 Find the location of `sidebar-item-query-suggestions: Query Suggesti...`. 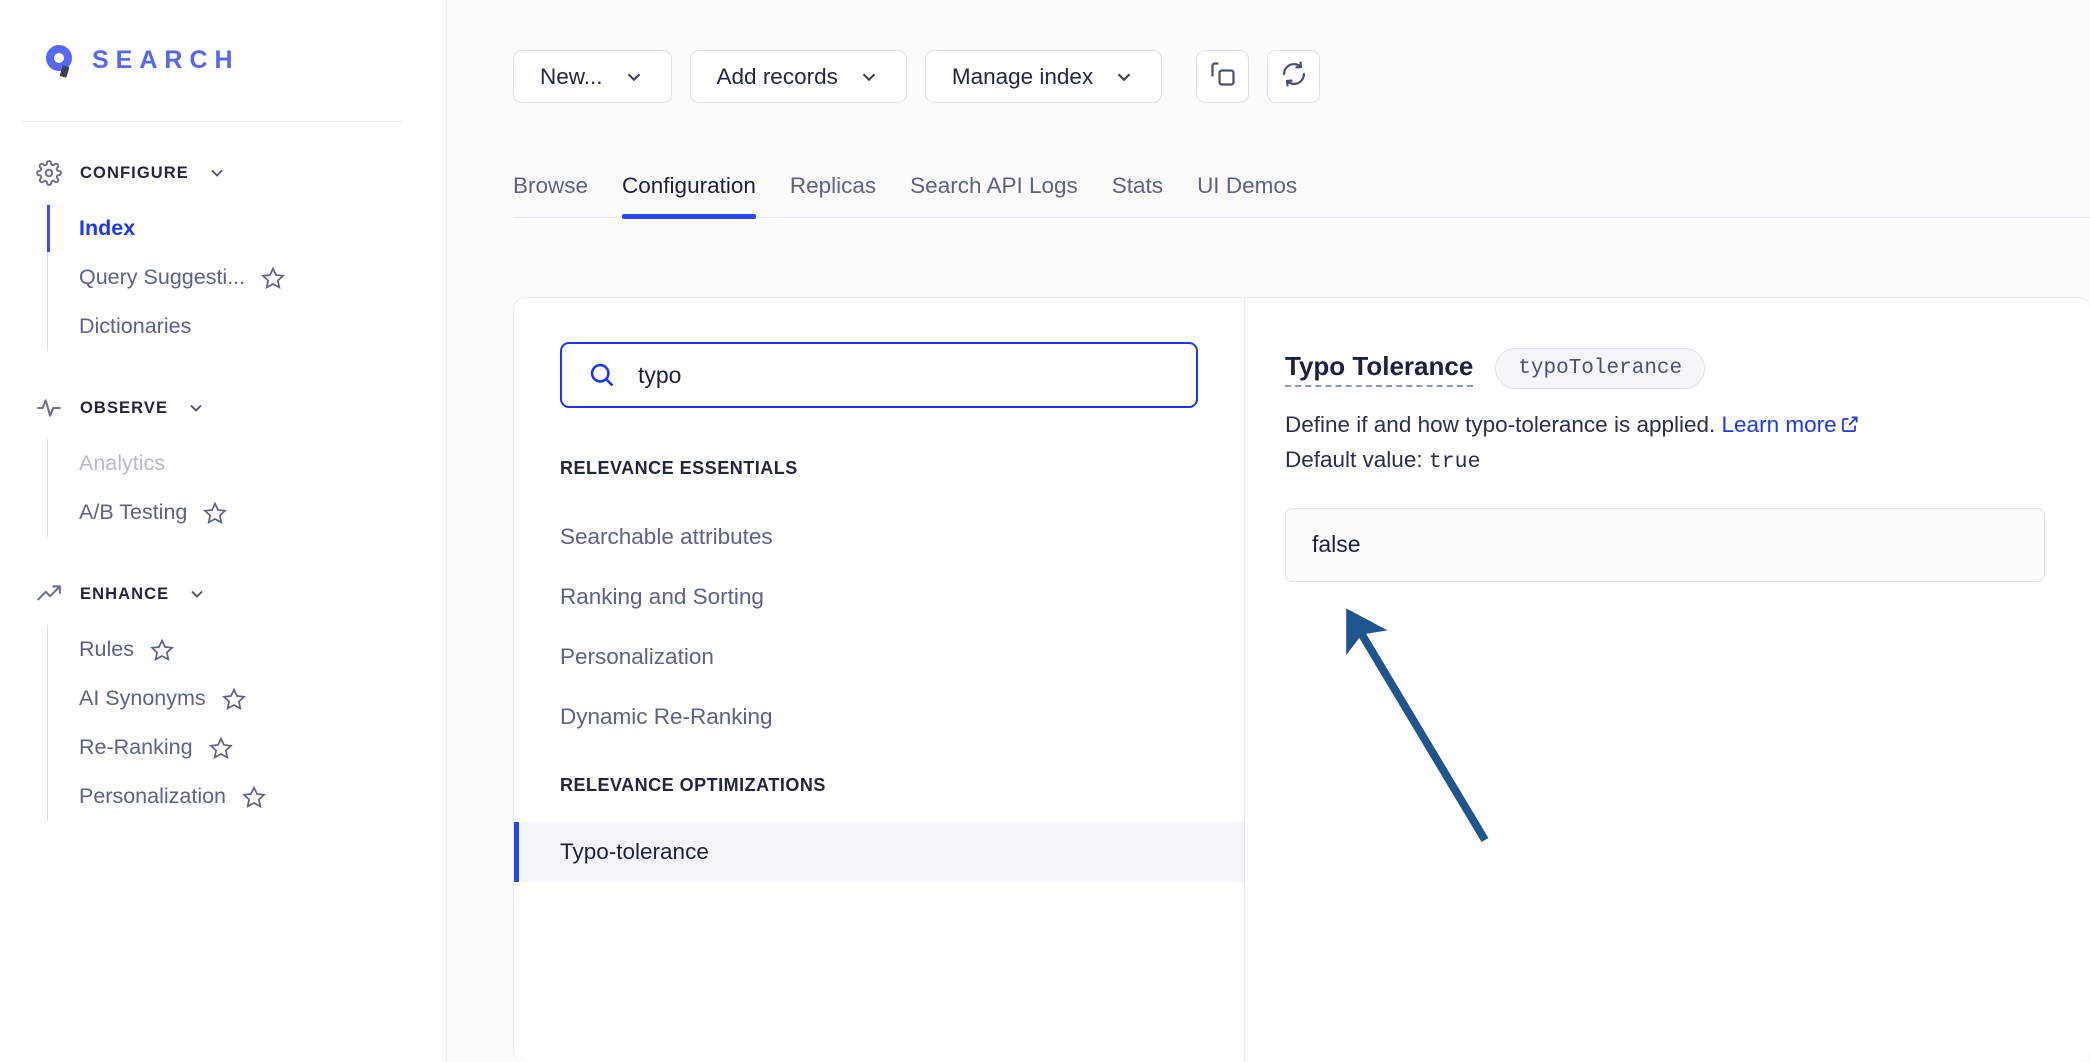

sidebar-item-query-suggestions: Query Suggesti... is located at coordinates (247, 277).